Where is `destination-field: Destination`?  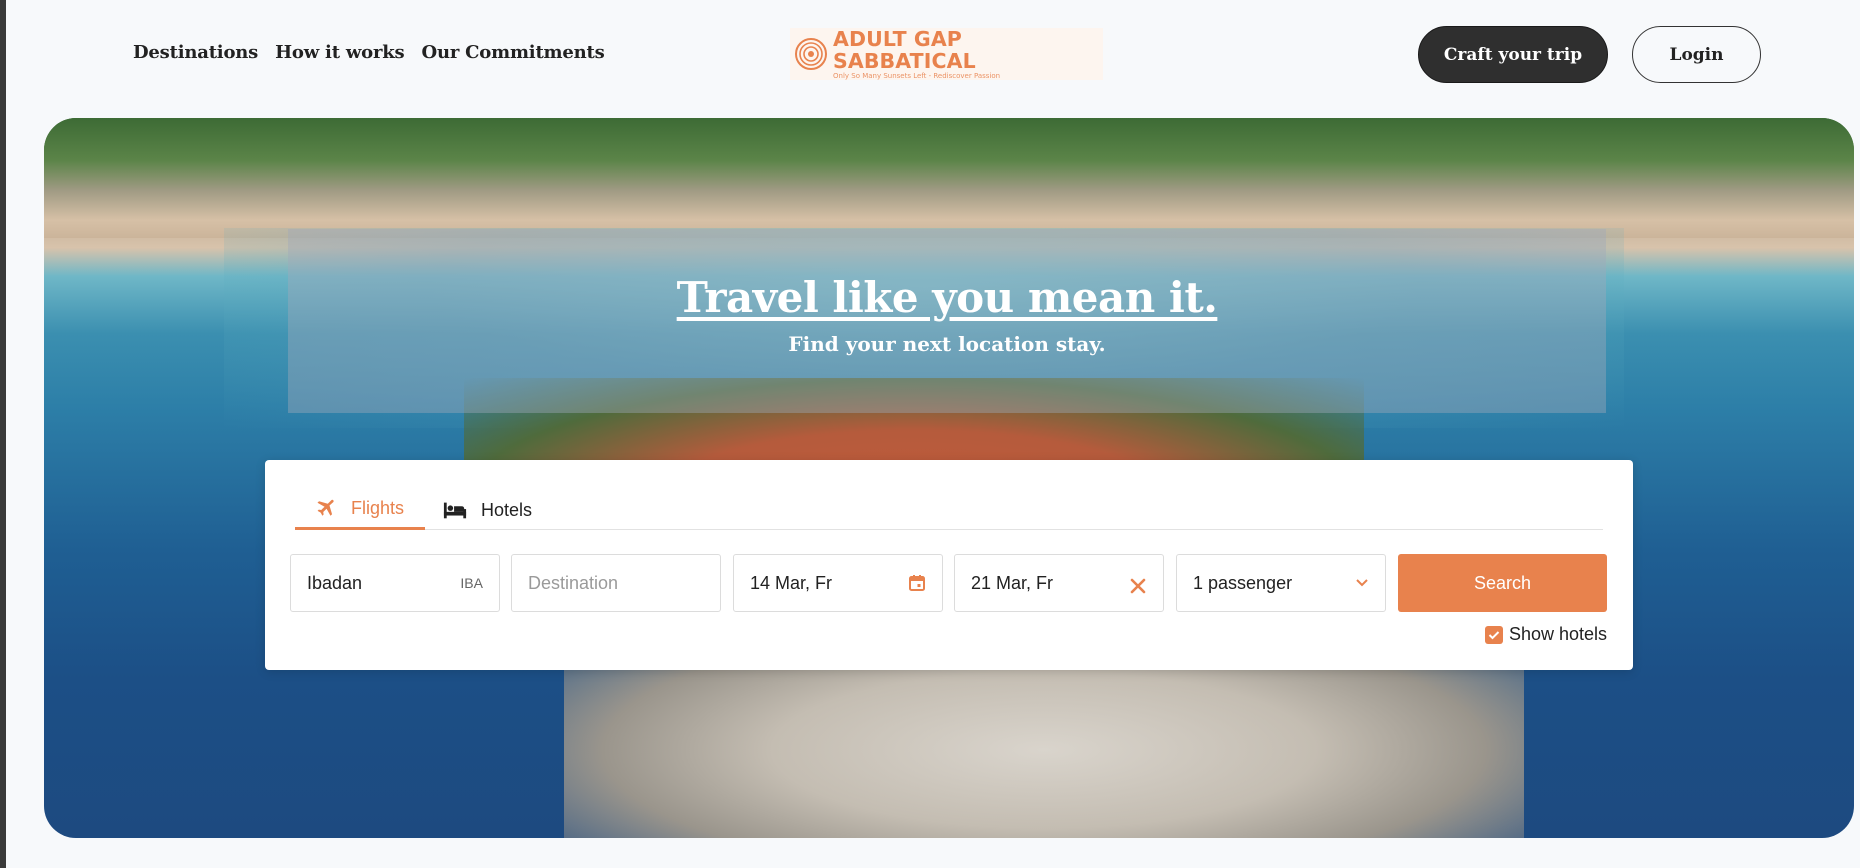 destination-field: Destination is located at coordinates (616, 583).